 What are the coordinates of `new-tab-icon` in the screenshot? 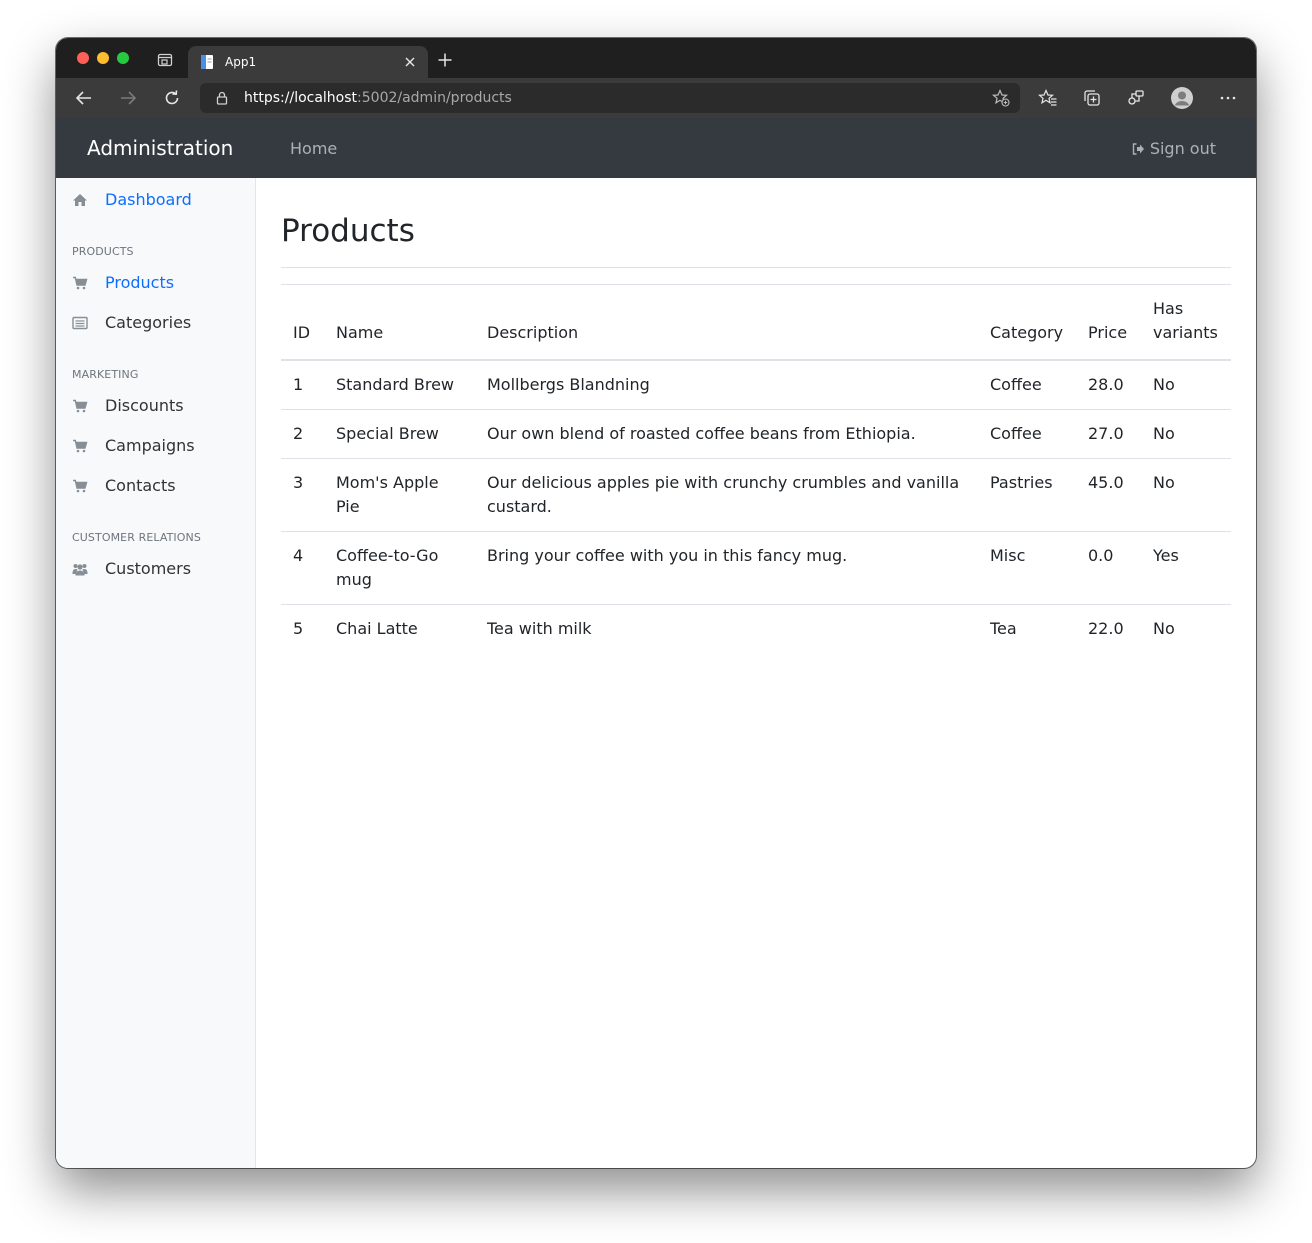 It's located at (445, 60).